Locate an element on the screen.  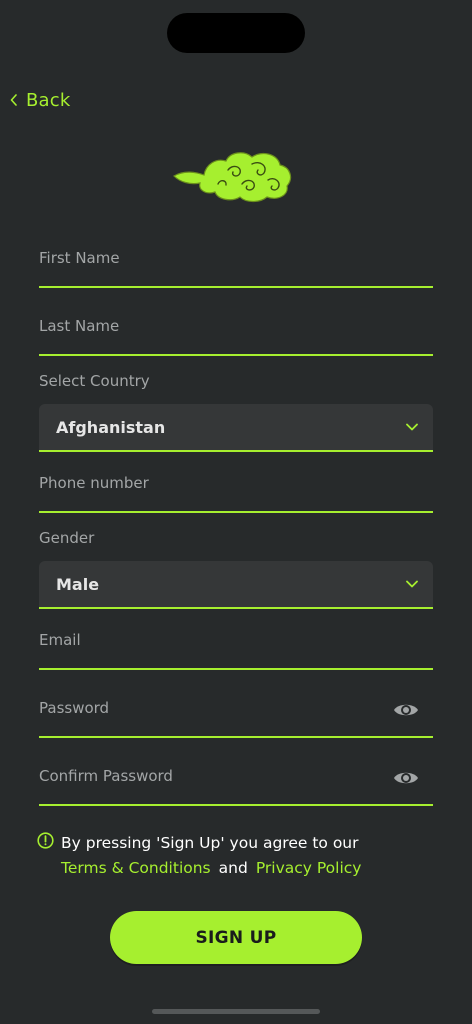
email-field: Email is located at coordinates (236, 649).